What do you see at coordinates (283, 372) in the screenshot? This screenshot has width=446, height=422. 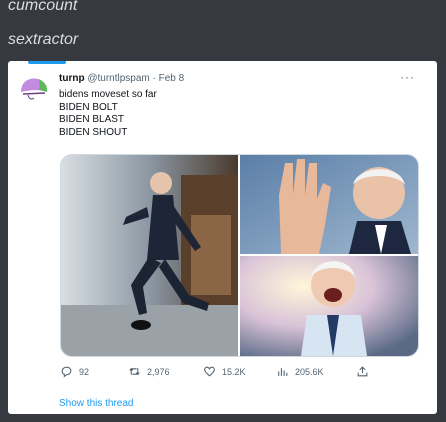 I see `views-bar-chart-icon` at bounding box center [283, 372].